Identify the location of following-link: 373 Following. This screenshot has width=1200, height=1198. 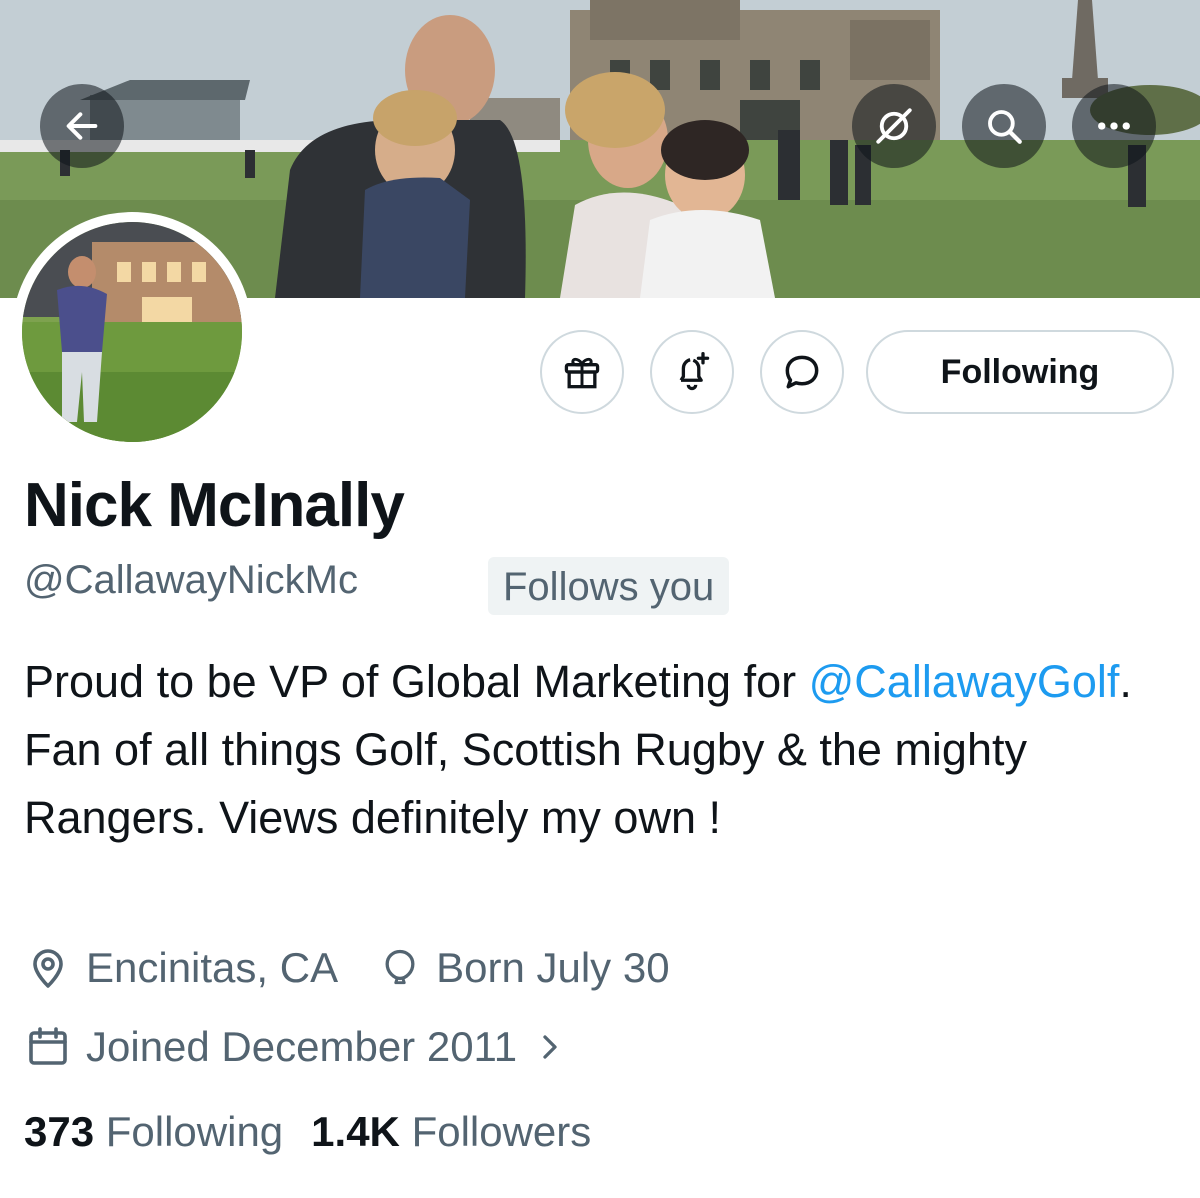
(153, 1132).